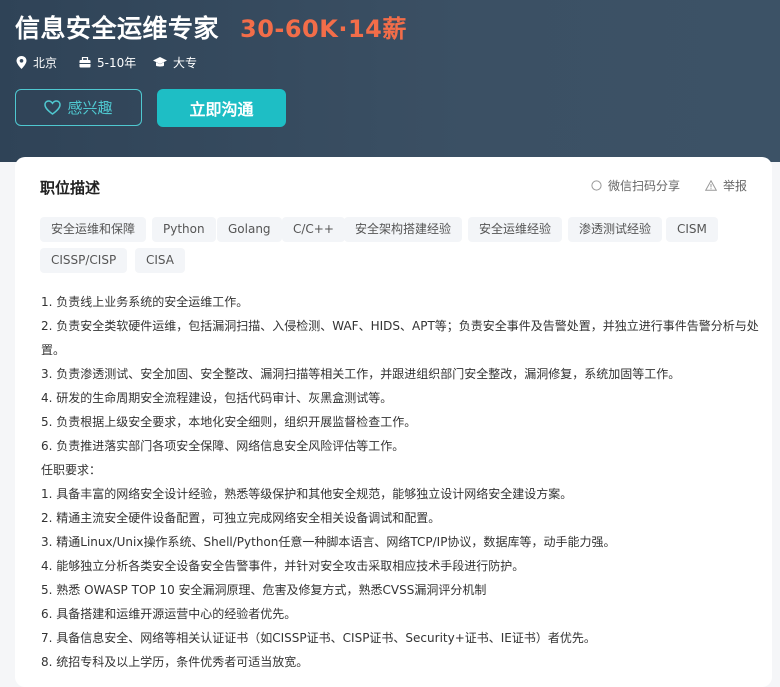 The height and width of the screenshot is (687, 780). I want to click on skill-tag: Python, so click(184, 229).